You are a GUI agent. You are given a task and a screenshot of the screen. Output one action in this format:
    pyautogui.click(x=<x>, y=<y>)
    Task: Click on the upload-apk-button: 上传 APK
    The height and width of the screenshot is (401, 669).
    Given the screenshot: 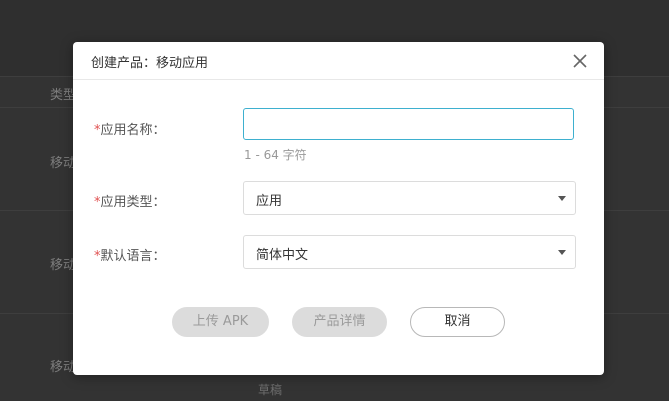 What is the action you would take?
    pyautogui.click(x=220, y=322)
    